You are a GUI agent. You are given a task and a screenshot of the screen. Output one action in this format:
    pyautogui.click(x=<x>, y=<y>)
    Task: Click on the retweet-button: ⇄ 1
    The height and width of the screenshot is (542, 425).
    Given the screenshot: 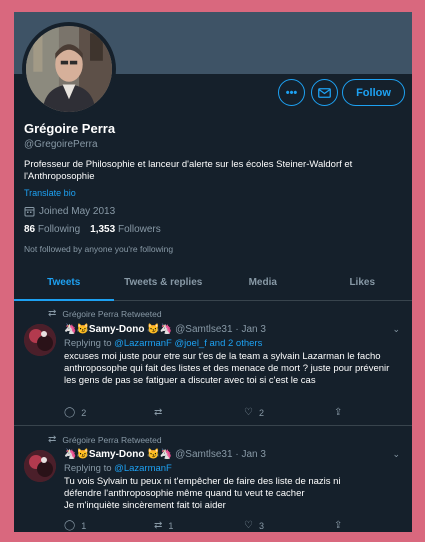 What is the action you would take?
    pyautogui.click(x=199, y=525)
    